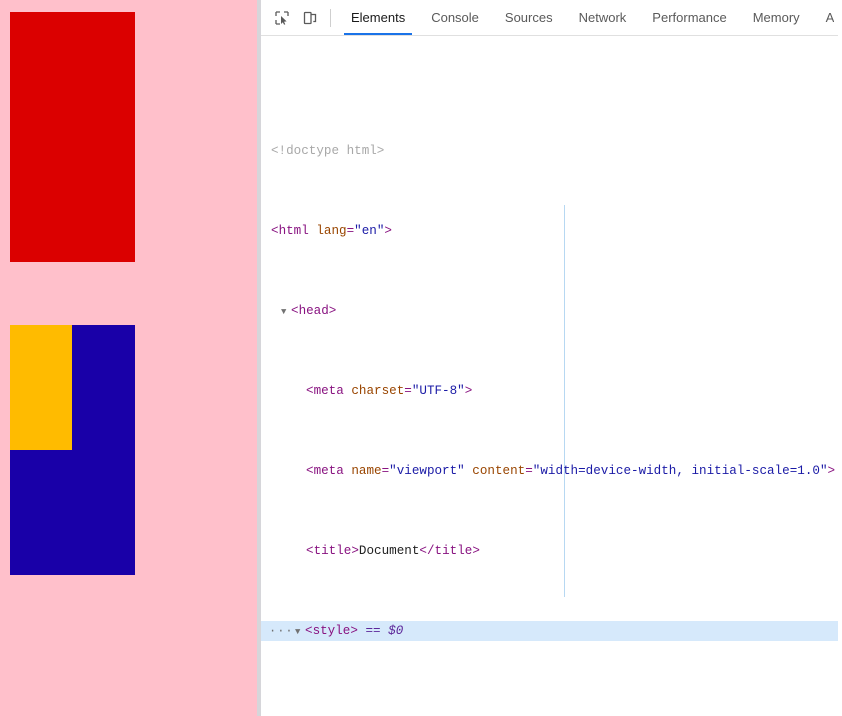 This screenshot has width=842, height=716. I want to click on tag-title: title, so click(332, 551).